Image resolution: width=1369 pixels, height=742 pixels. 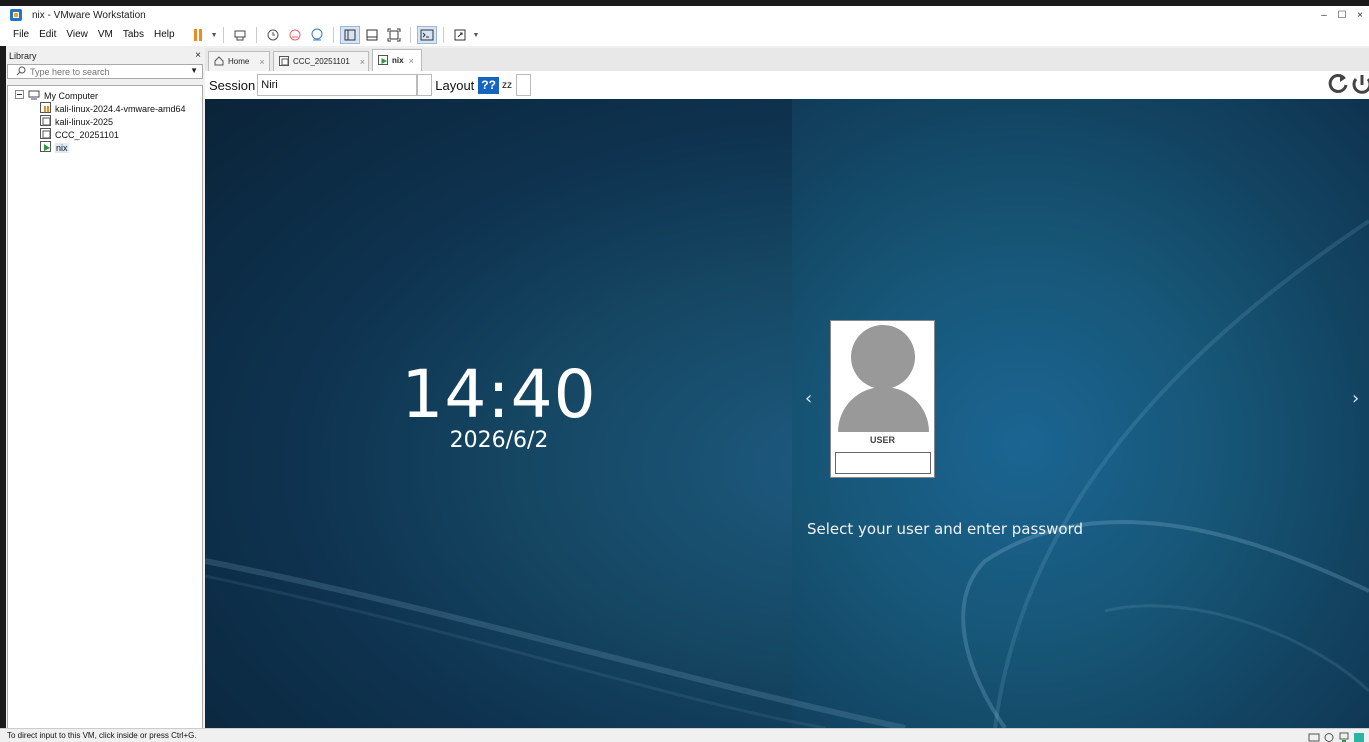 I want to click on tree-label: kali-linux-2024.4-vmware-amd64, so click(x=120, y=108).